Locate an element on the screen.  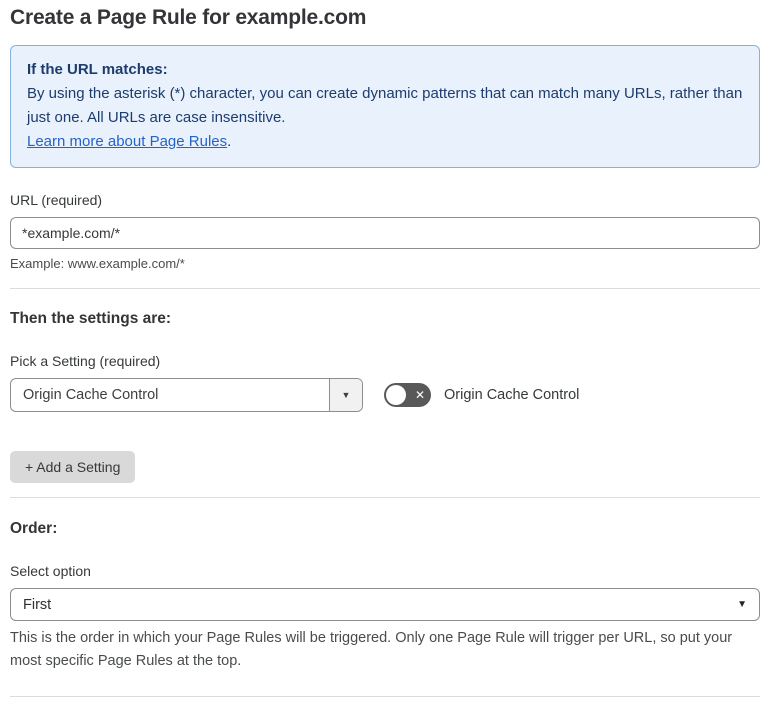
toggle-label: Origin Cache Control is located at coordinates (512, 395).